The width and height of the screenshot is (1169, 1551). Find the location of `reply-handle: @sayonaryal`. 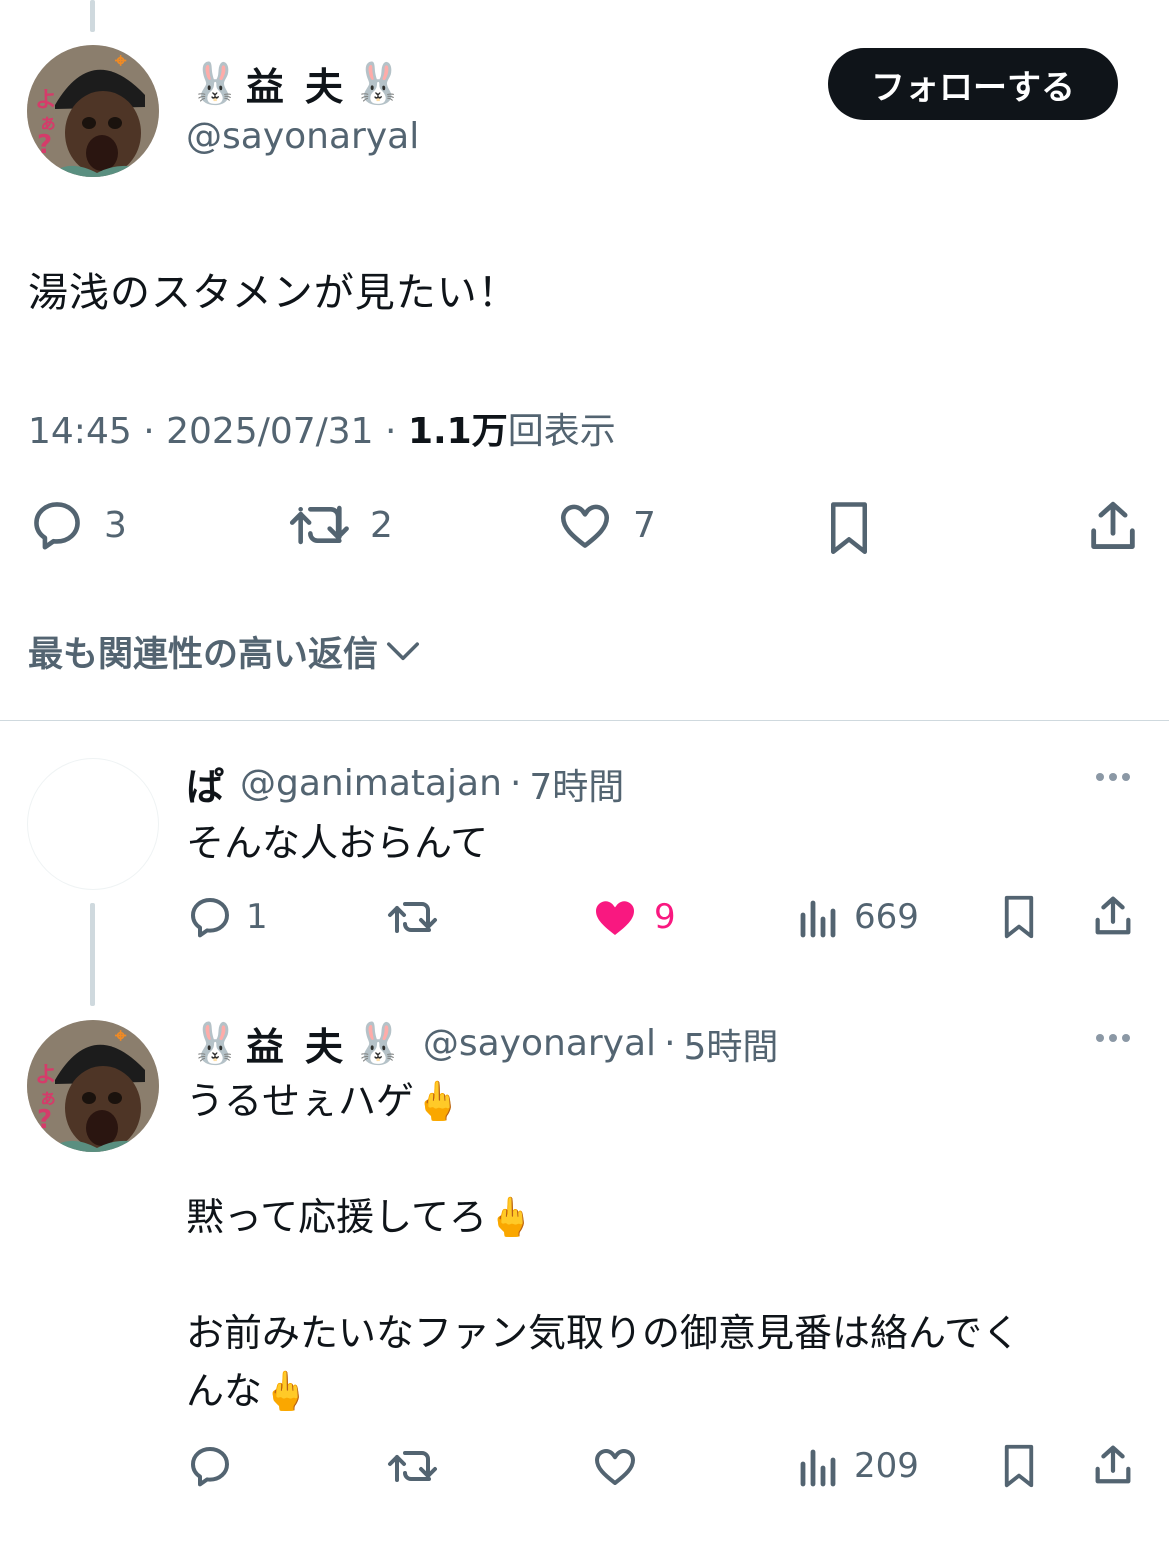

reply-handle: @sayonaryal is located at coordinates (539, 1043).